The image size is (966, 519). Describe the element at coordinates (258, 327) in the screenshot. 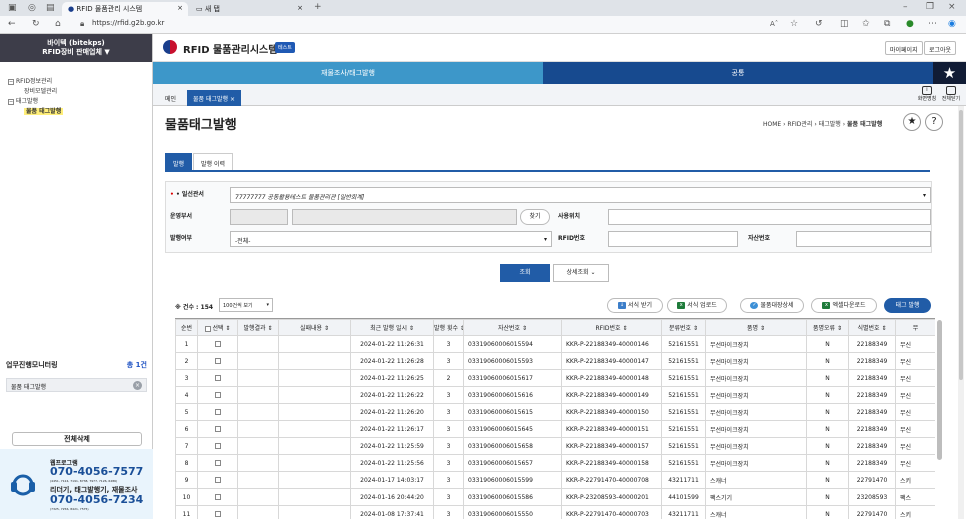

I see `column-header: 발행결과 ⇕` at that location.